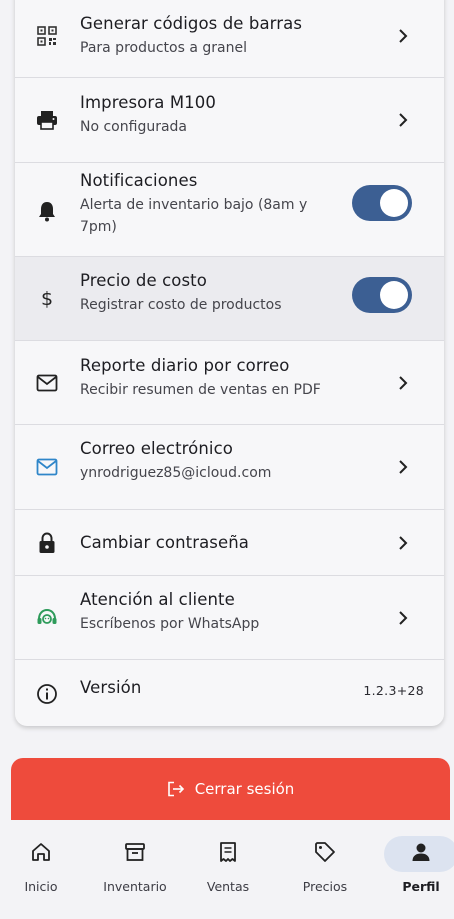 The image size is (454, 919). I want to click on nav-item-ventas: Ventas, so click(228, 869).